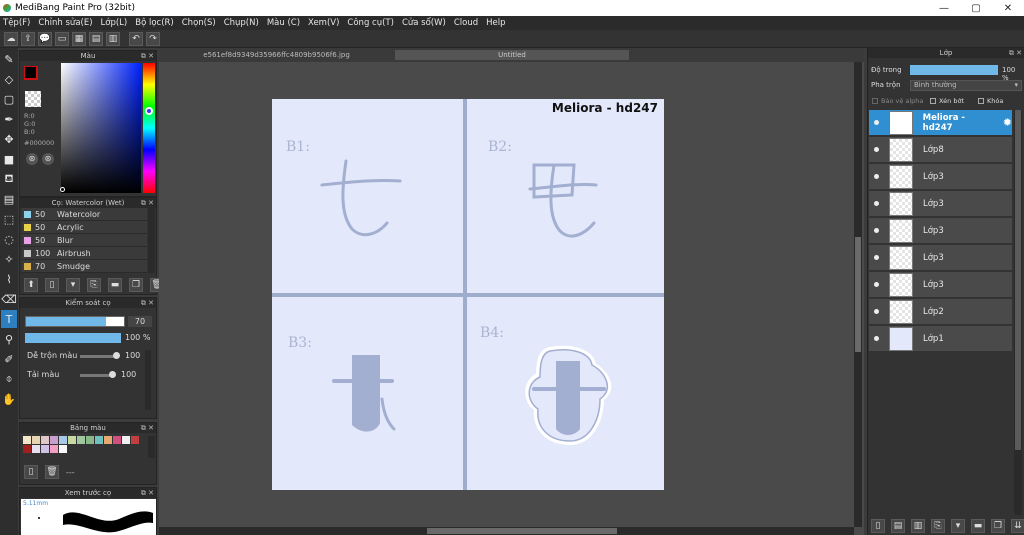  Describe the element at coordinates (114, 23) in the screenshot. I see `menu-layer: Lớp(L)` at that location.